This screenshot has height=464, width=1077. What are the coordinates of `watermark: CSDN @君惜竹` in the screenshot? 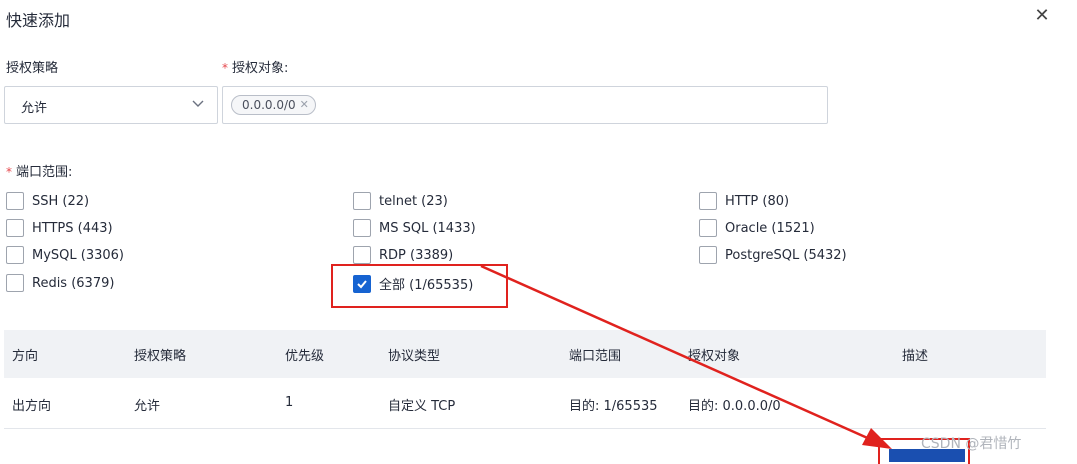 It's located at (971, 444).